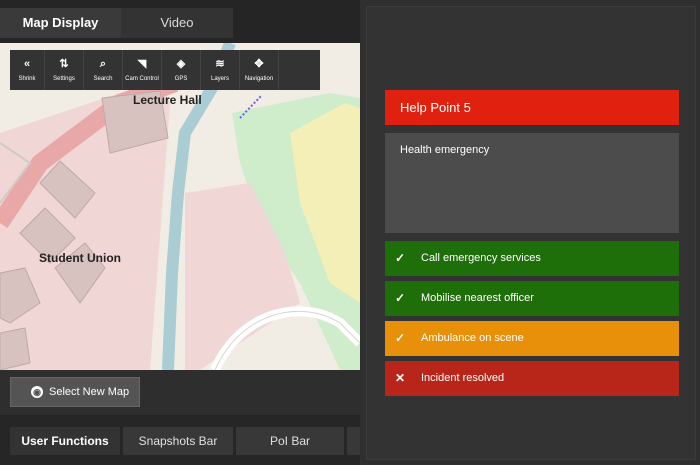  What do you see at coordinates (142, 64) in the screenshot?
I see `cctv-camera-icon: ◥` at bounding box center [142, 64].